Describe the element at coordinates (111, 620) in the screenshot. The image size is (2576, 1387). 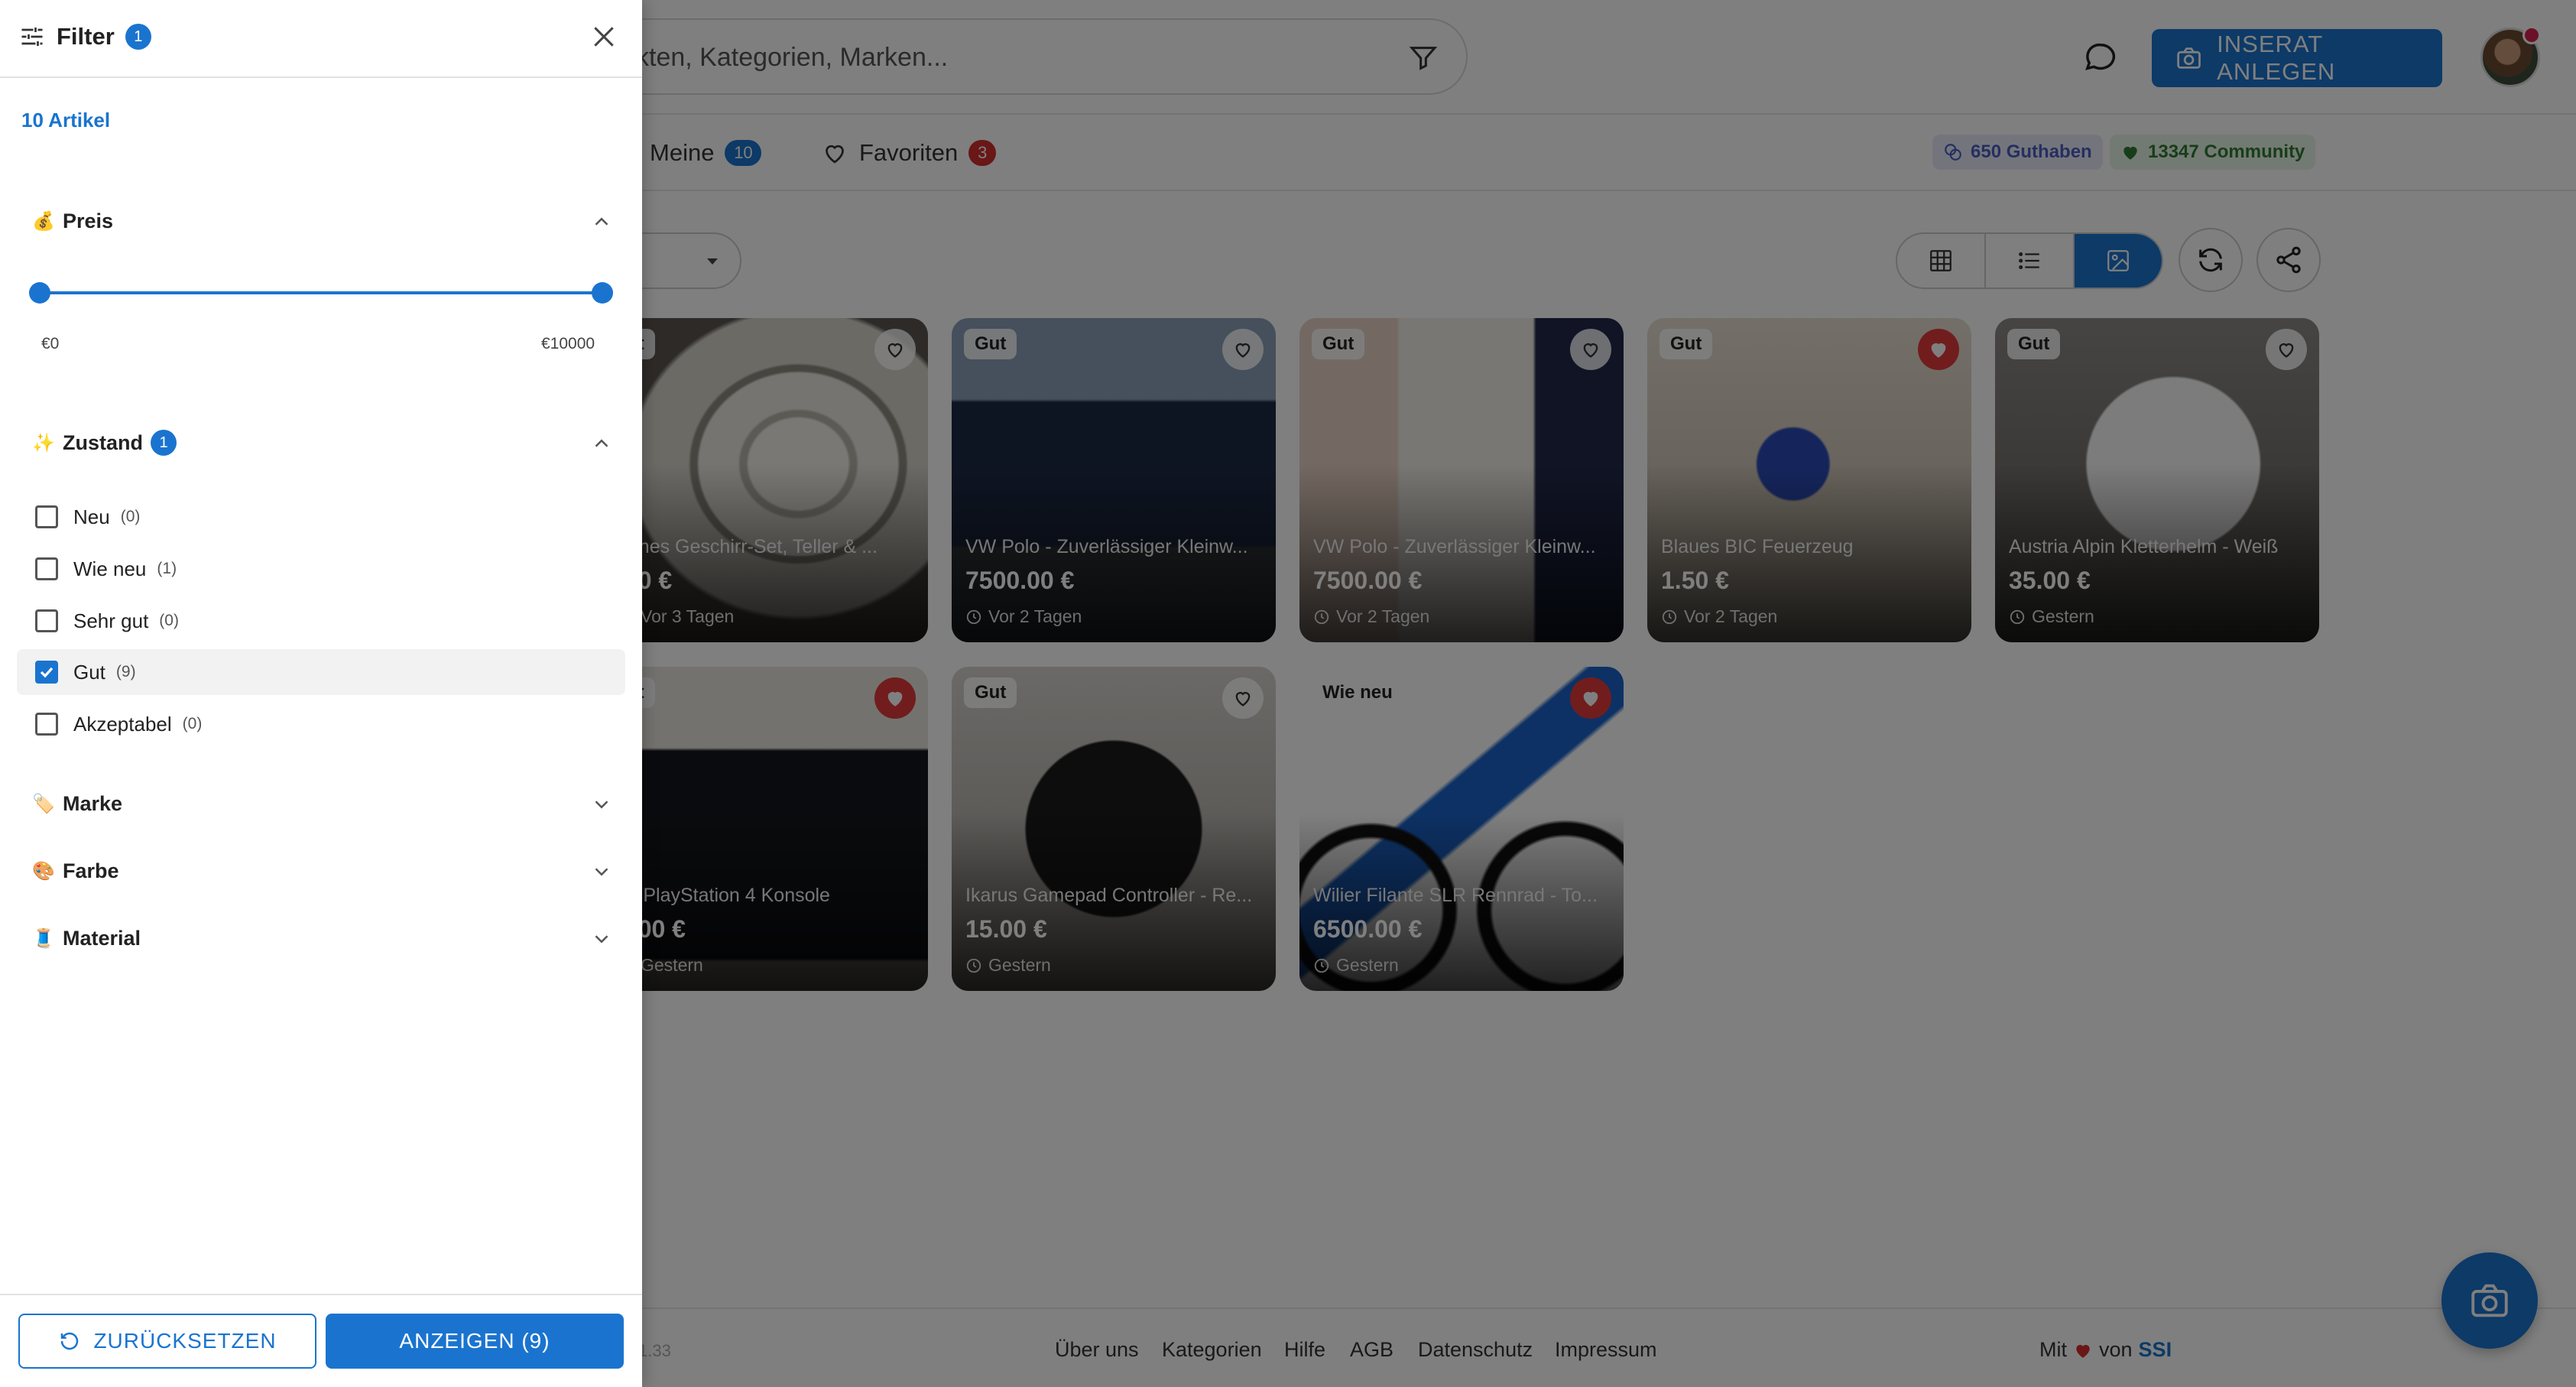
I see `option-label: Sehr gut` at that location.